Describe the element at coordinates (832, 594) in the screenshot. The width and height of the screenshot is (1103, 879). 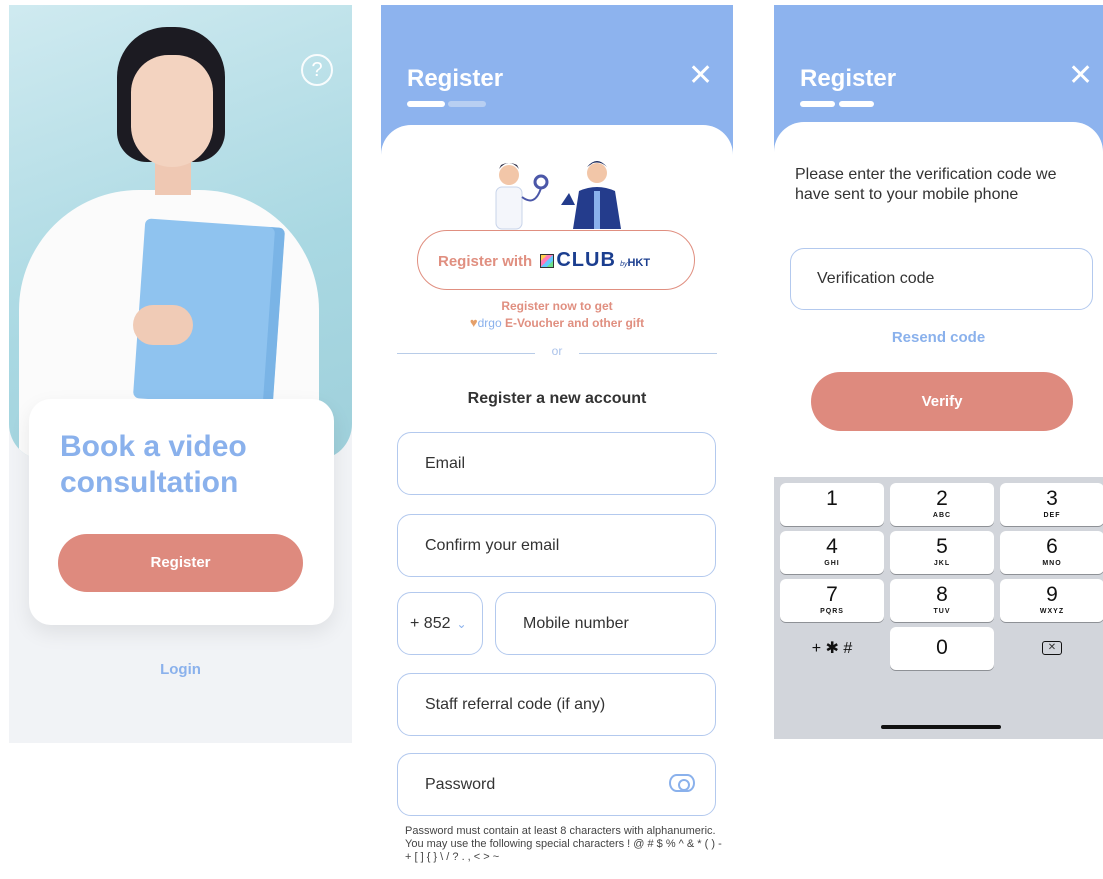
I see `key-digit: 7` at that location.